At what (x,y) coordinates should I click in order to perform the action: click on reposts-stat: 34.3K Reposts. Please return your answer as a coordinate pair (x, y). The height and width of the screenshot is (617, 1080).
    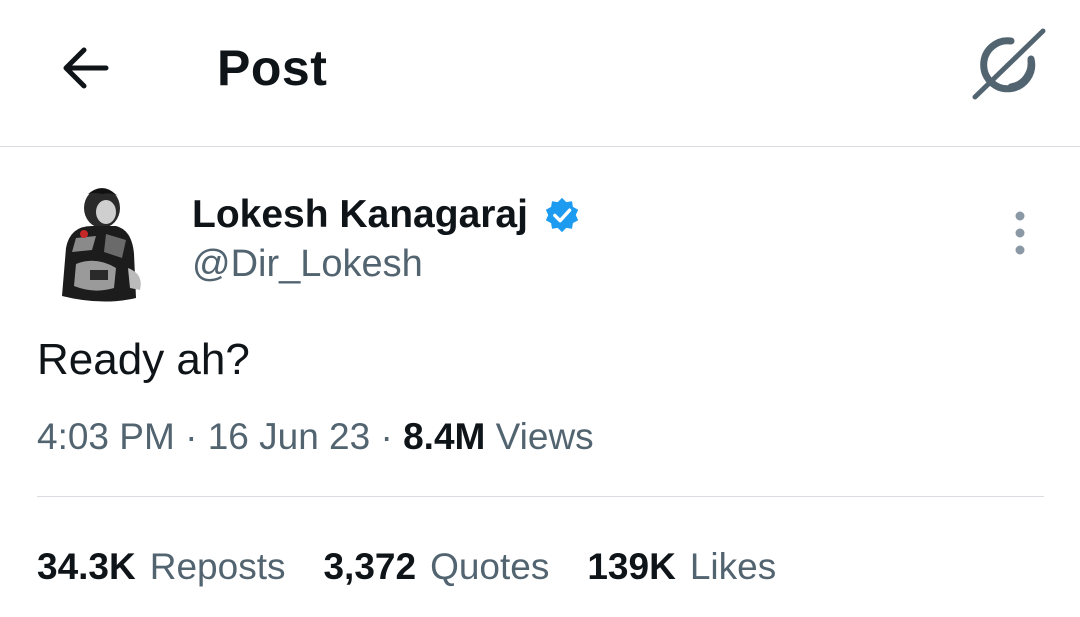
    Looking at the image, I should click on (161, 567).